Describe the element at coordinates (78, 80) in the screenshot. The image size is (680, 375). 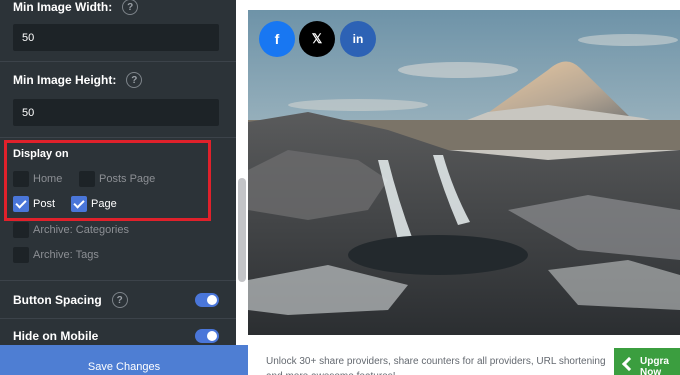
I see `min-image-height-label: Min Image Height: ?` at that location.